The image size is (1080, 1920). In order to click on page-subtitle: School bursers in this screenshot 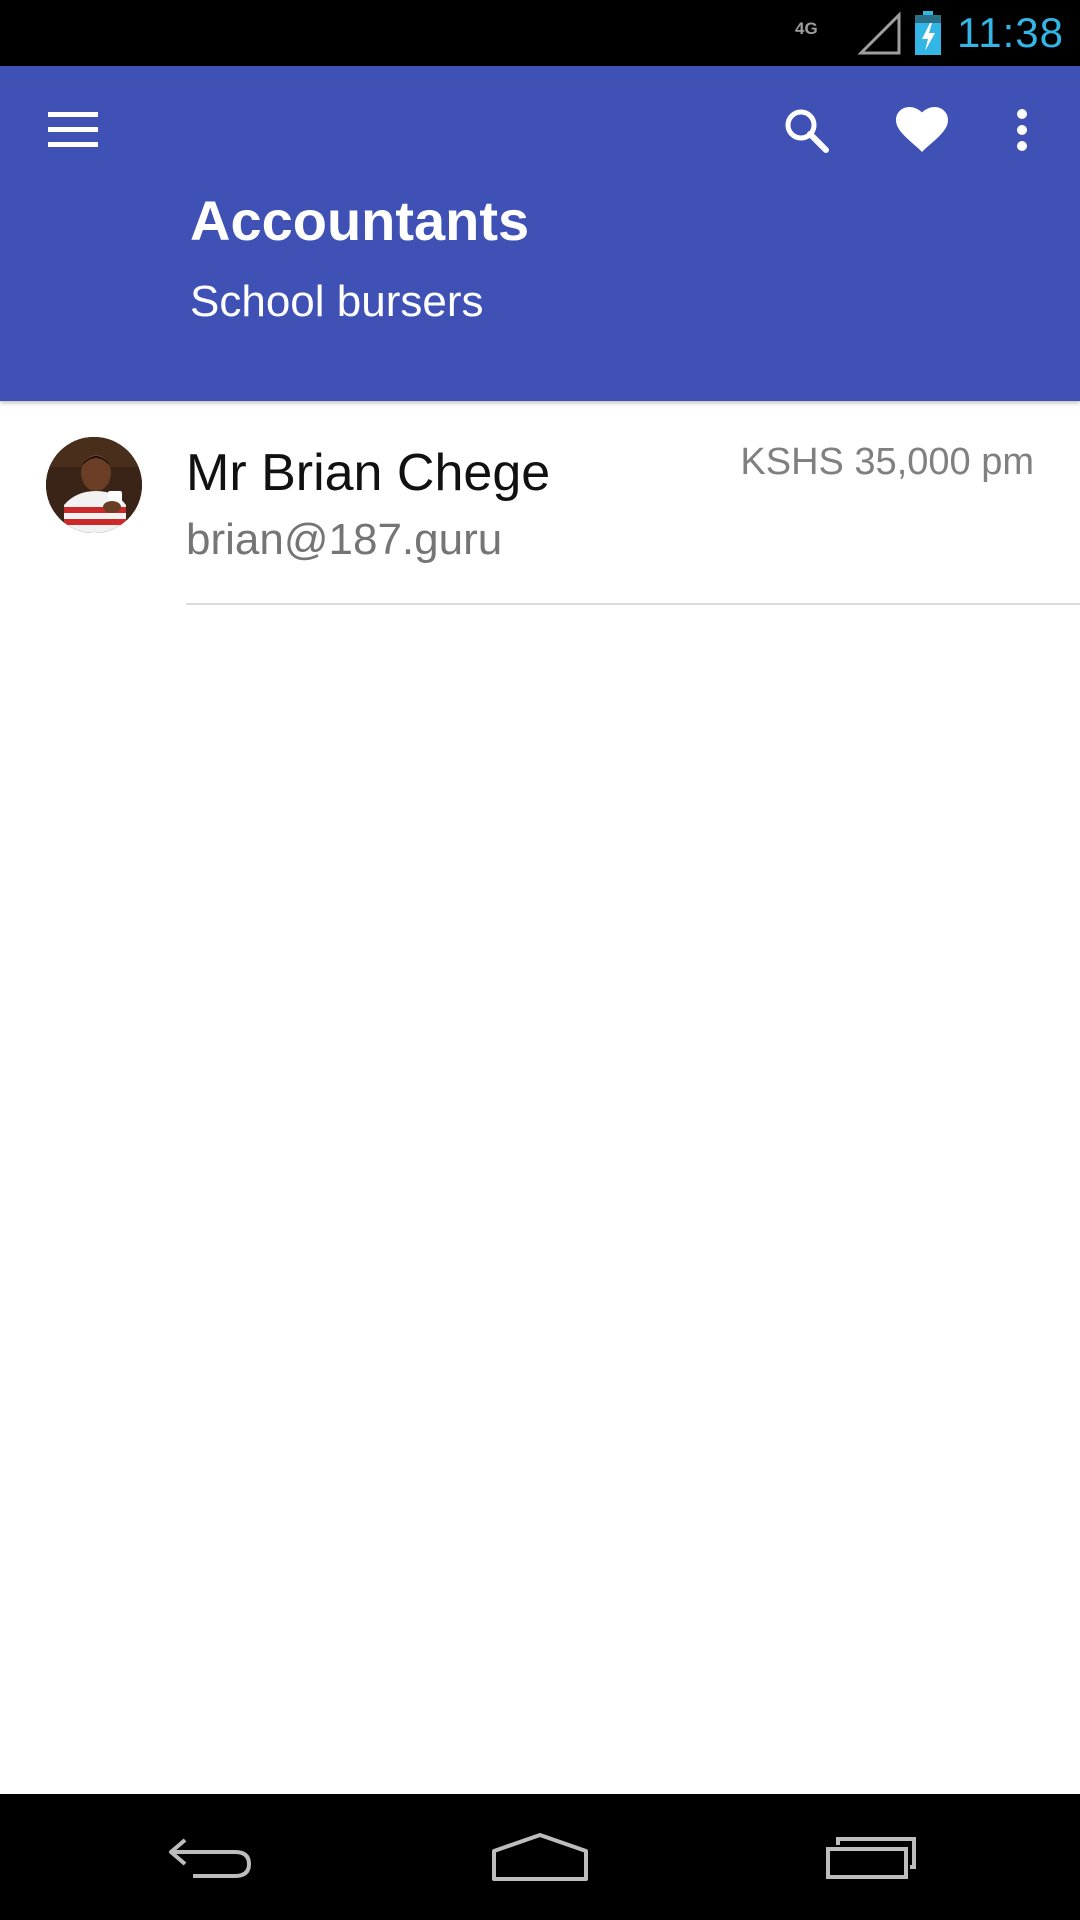, I will do `click(337, 301)`.